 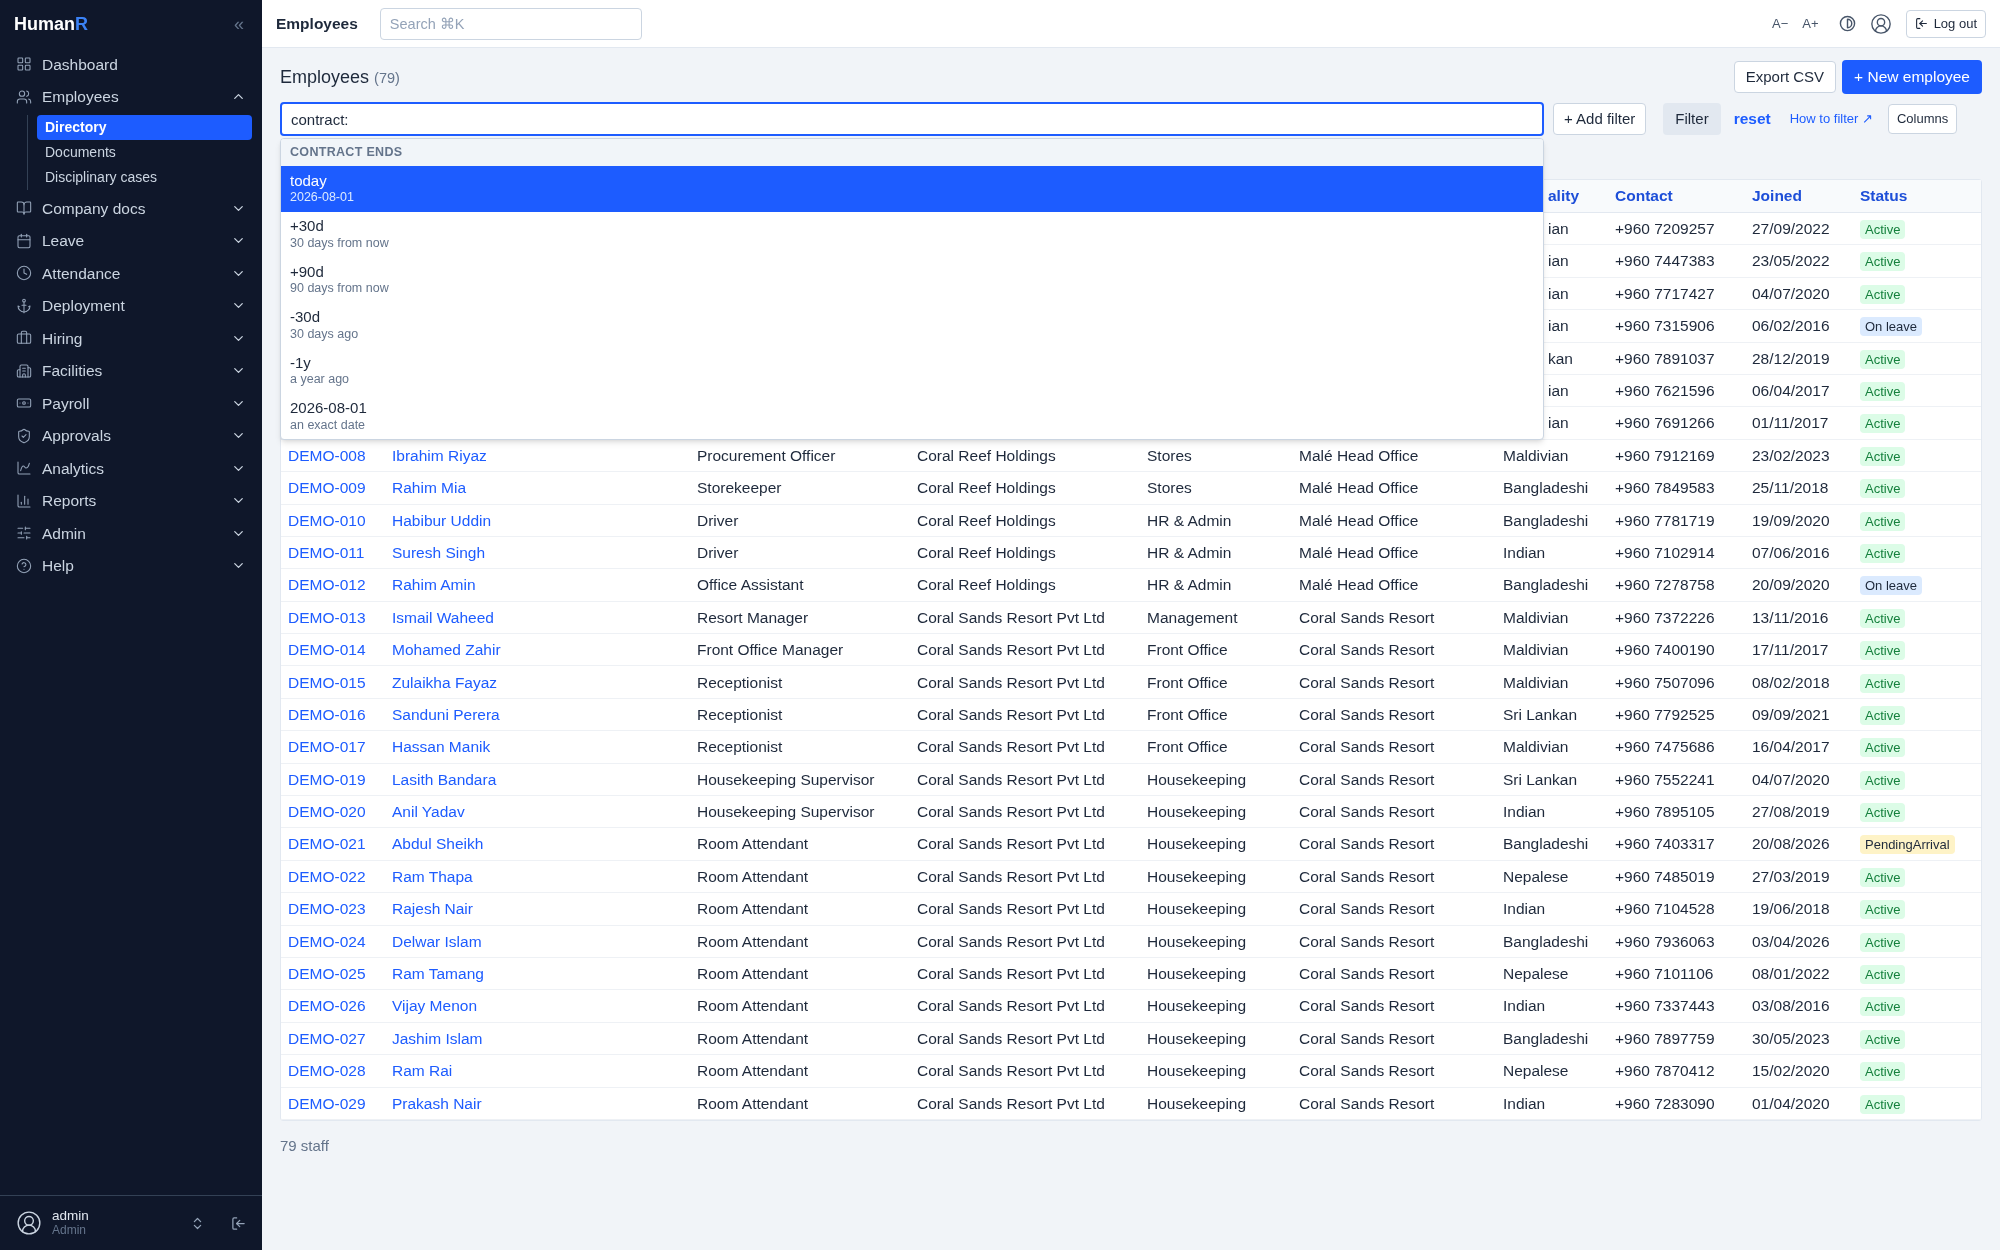 What do you see at coordinates (131, 565) in the screenshot?
I see `nav-item: Help` at bounding box center [131, 565].